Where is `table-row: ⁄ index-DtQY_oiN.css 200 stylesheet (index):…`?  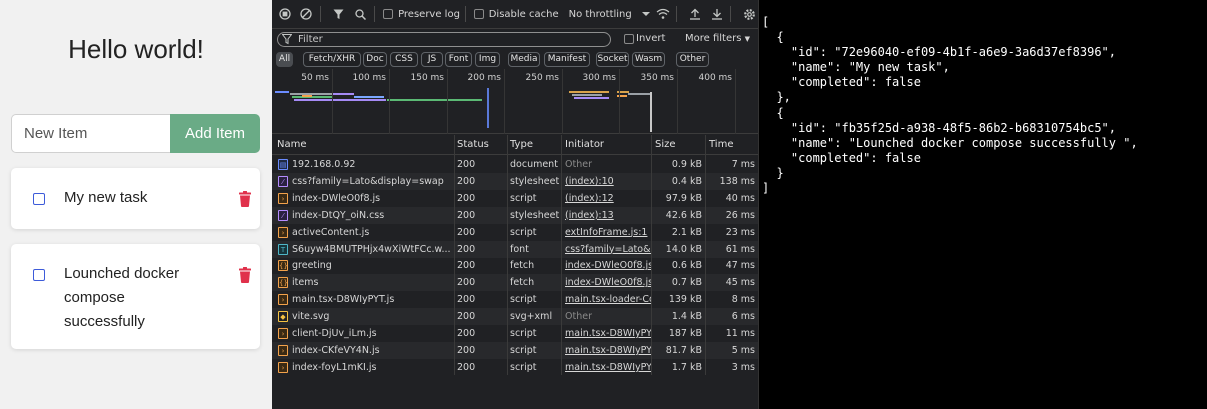 table-row: ⁄ index-DtQY_oiN.css 200 stylesheet (index):… is located at coordinates (515, 215).